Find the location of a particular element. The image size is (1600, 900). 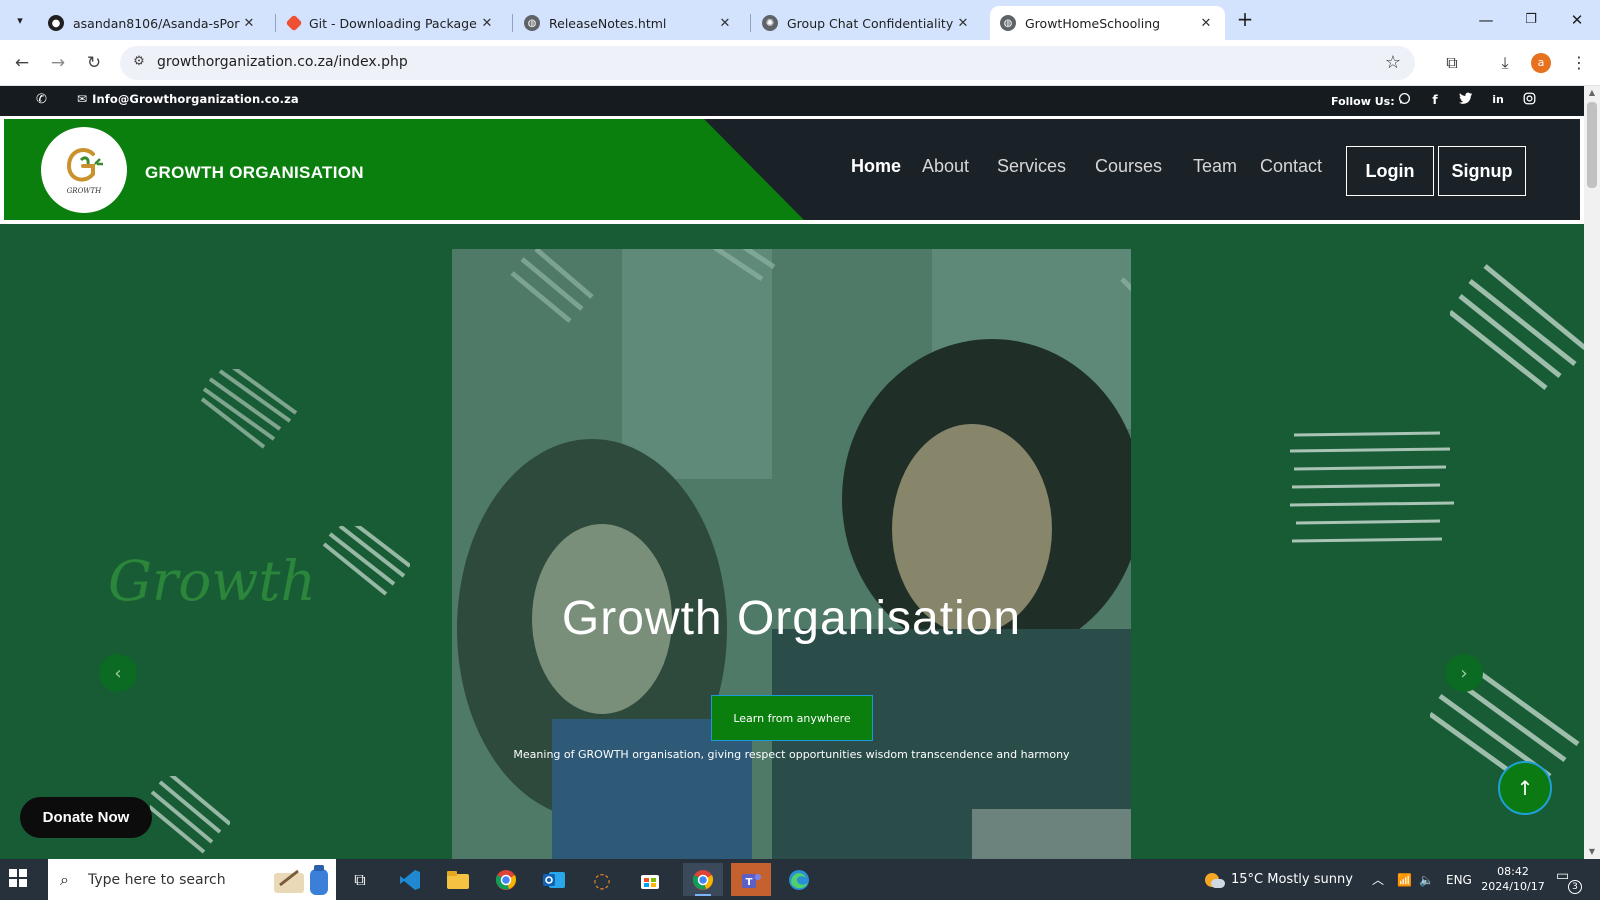

show-hidden-icons-icon: ︿ is located at coordinates (1378, 879).